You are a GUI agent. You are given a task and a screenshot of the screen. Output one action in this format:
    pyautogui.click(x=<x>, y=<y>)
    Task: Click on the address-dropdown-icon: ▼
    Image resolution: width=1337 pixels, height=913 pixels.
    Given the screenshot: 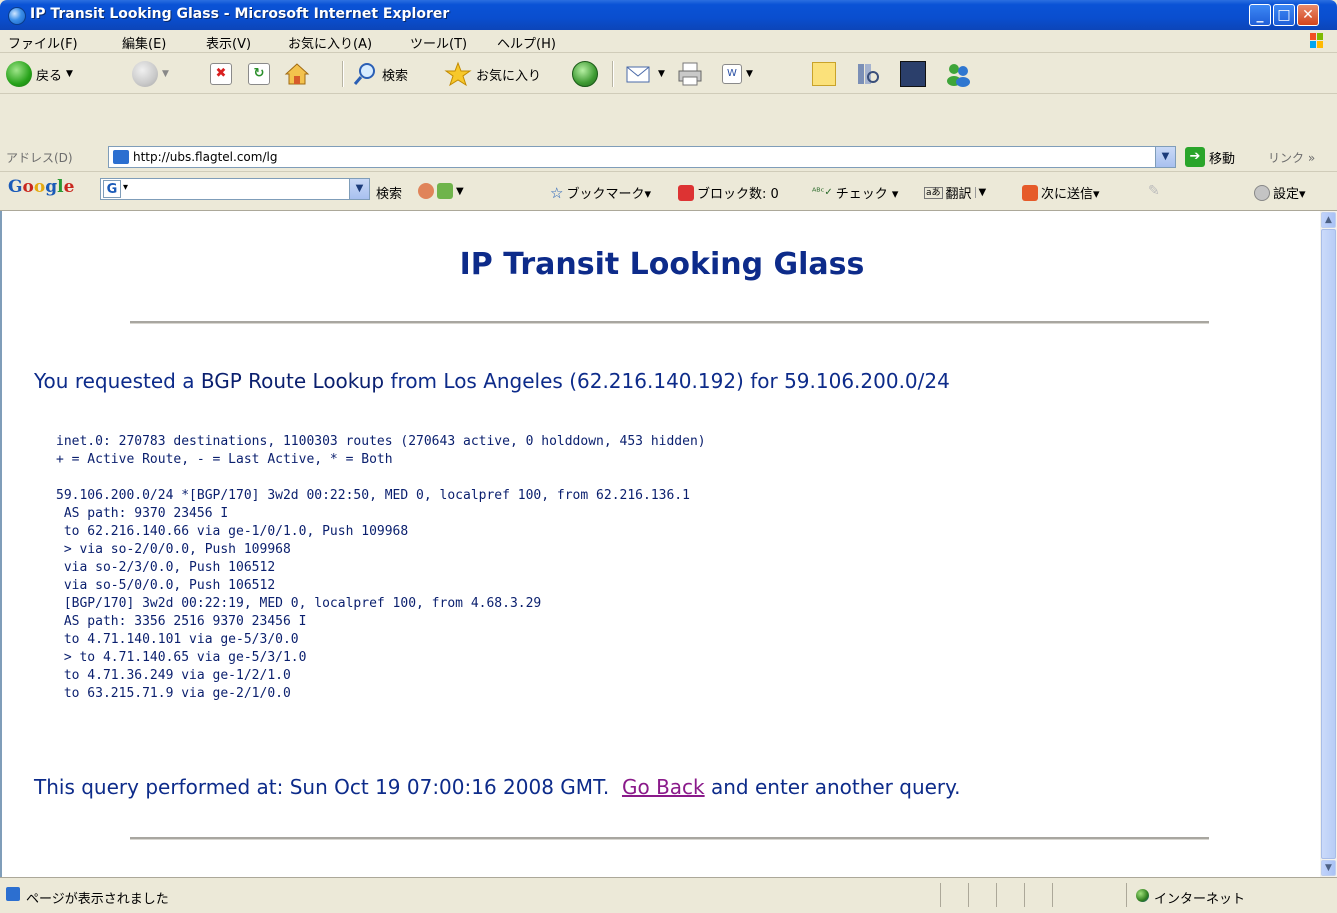 What is the action you would take?
    pyautogui.click(x=1165, y=157)
    